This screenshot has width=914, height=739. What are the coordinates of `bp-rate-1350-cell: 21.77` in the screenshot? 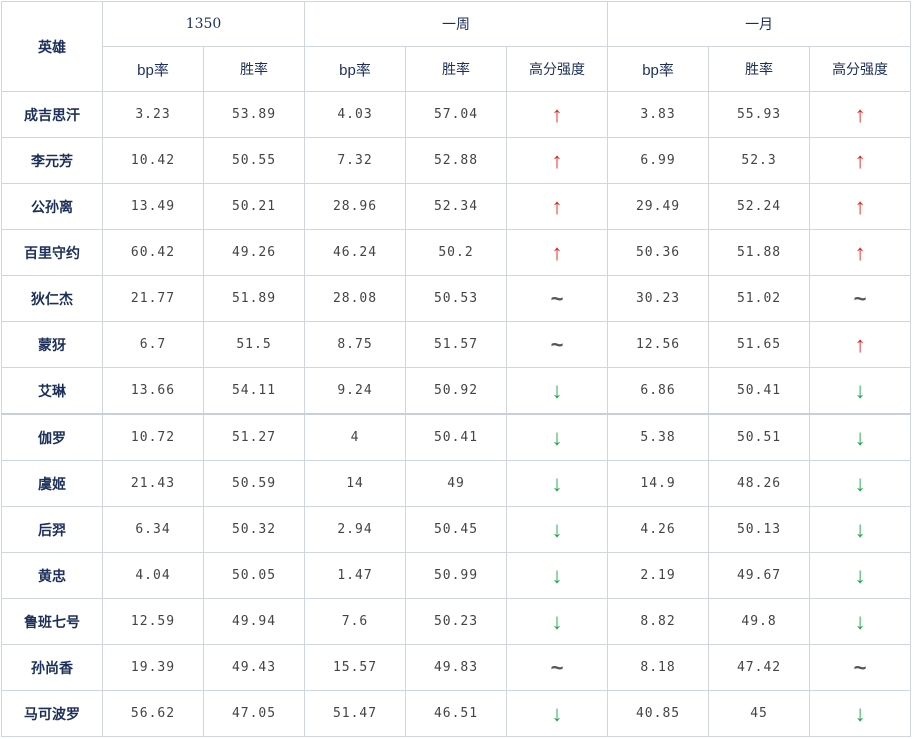 It's located at (153, 298).